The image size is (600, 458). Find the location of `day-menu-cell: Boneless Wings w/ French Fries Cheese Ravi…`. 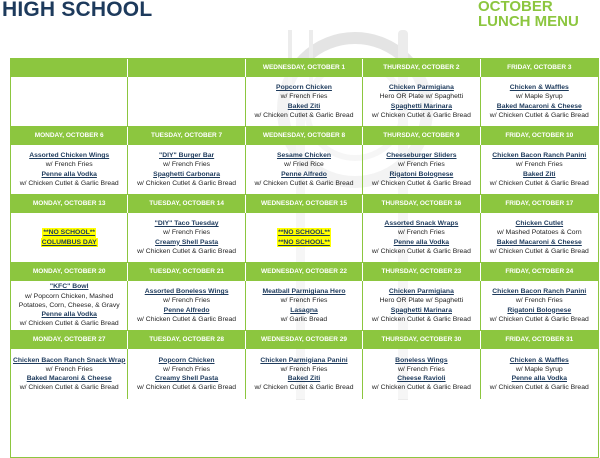

day-menu-cell: Boneless Wings w/ French Fries Cheese Ravi… is located at coordinates (422, 374).